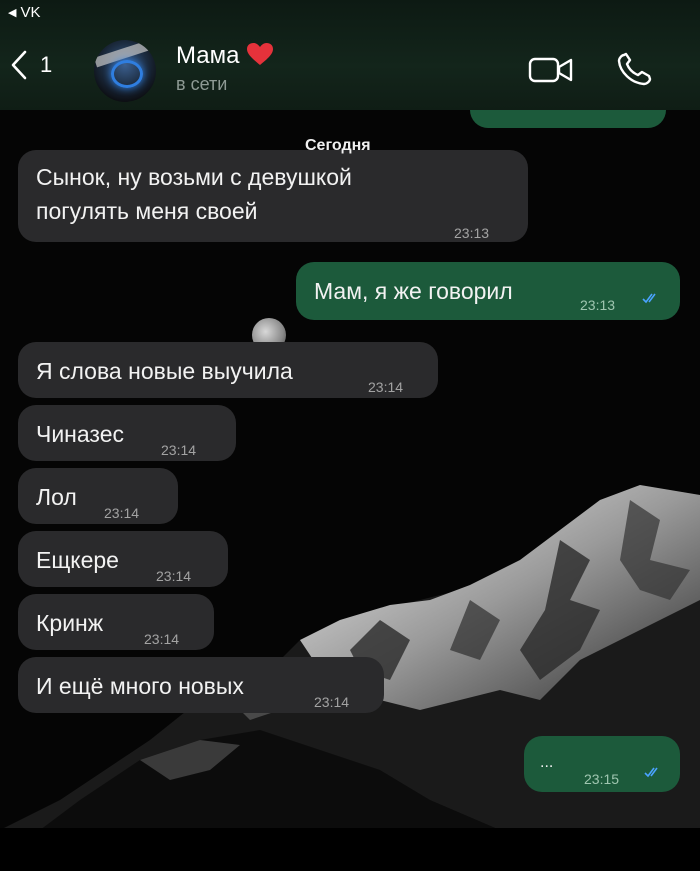 This screenshot has width=700, height=871. Describe the element at coordinates (127, 433) in the screenshot. I see `message-bubble: Чиназес 23:14` at that location.